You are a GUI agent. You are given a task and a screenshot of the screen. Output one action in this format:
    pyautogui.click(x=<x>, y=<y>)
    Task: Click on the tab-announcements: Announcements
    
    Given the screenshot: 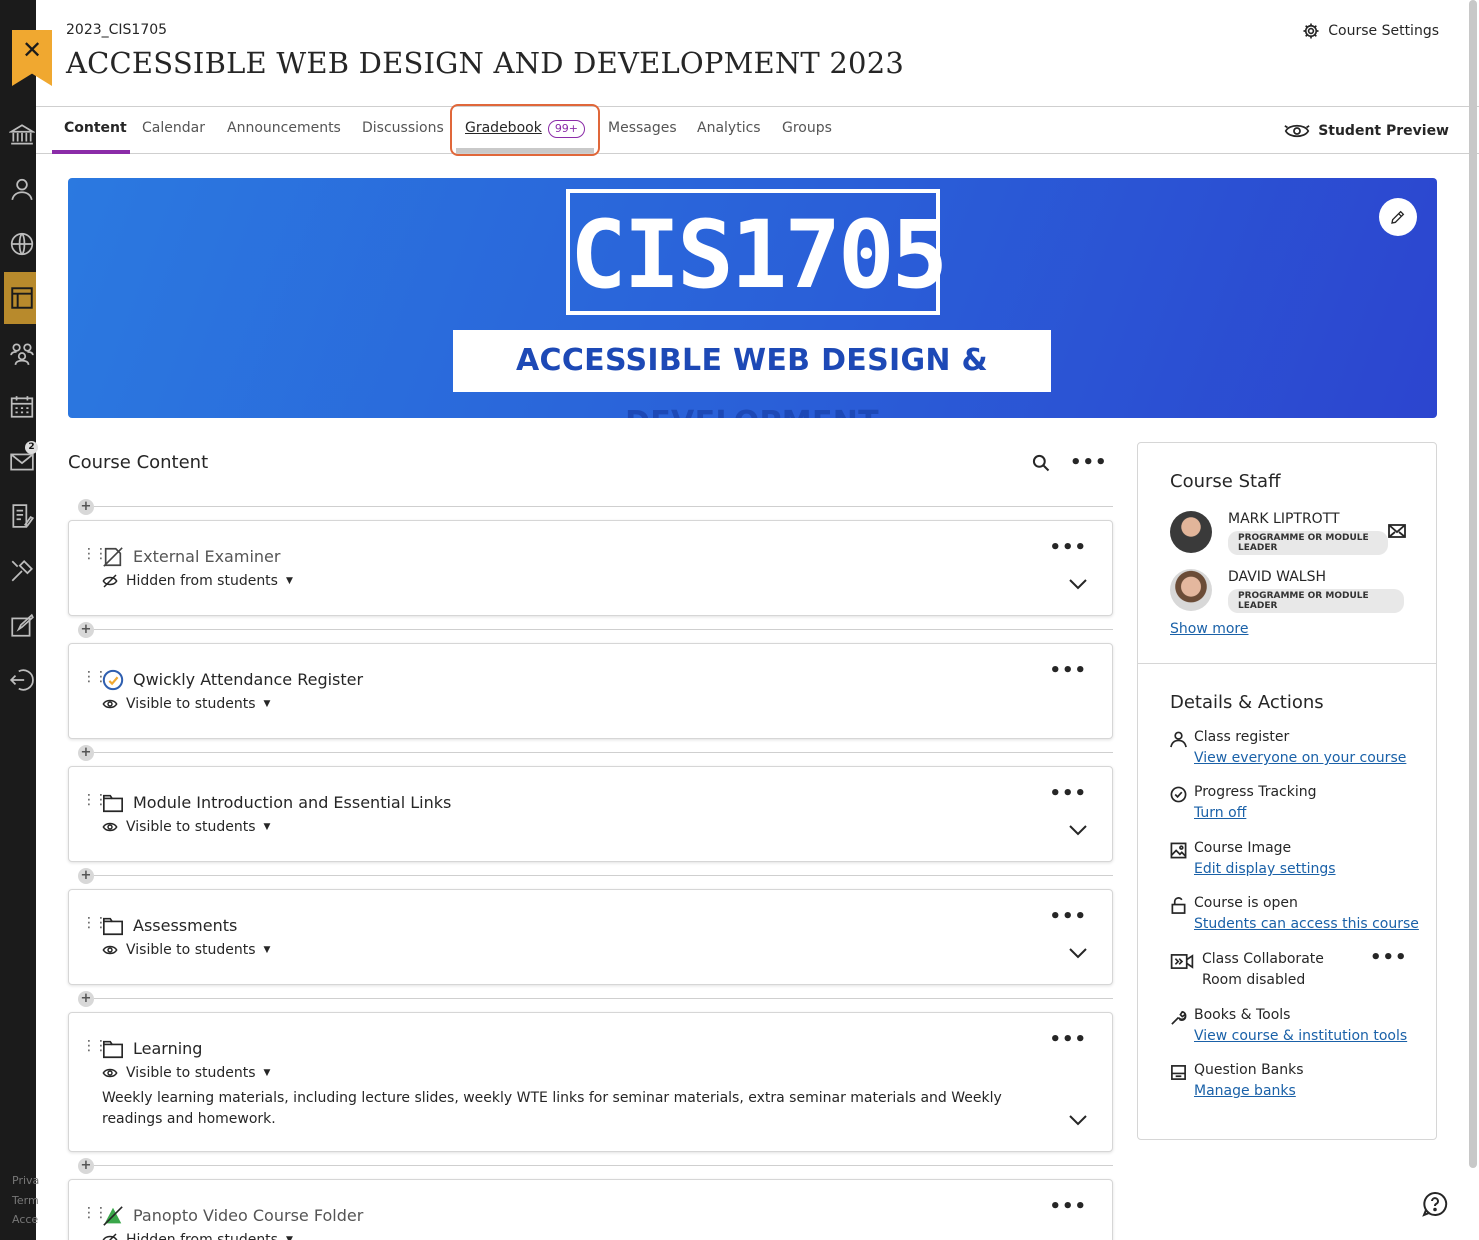 What is the action you would take?
    pyautogui.click(x=284, y=128)
    